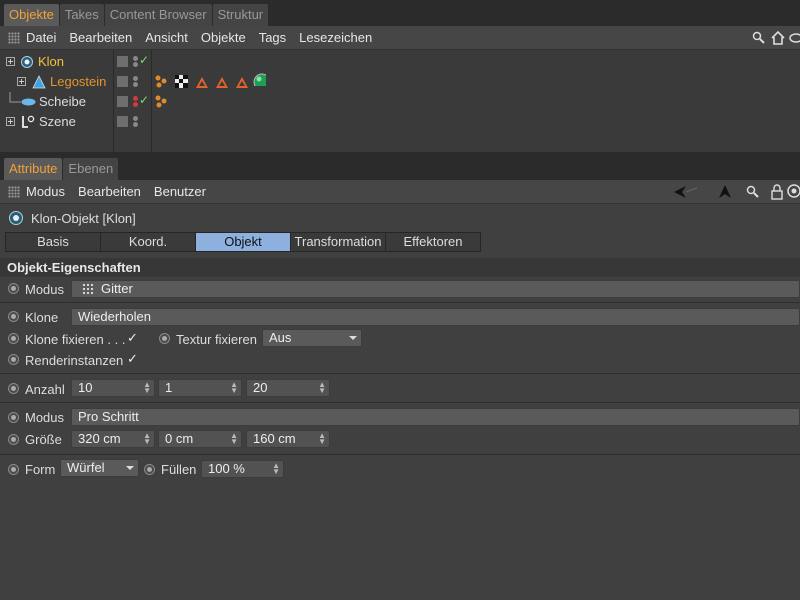 The height and width of the screenshot is (600, 800). Describe the element at coordinates (33, 169) in the screenshot. I see `tab-attribute: Attribute` at that location.